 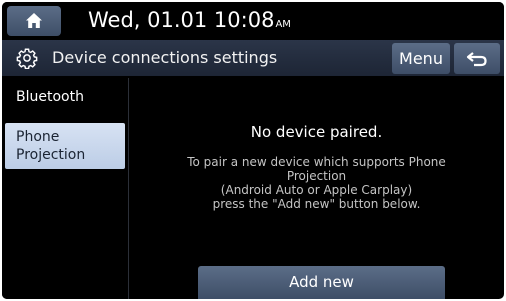 I want to click on sidebar-item-label: Phone Projection, so click(x=51, y=146).